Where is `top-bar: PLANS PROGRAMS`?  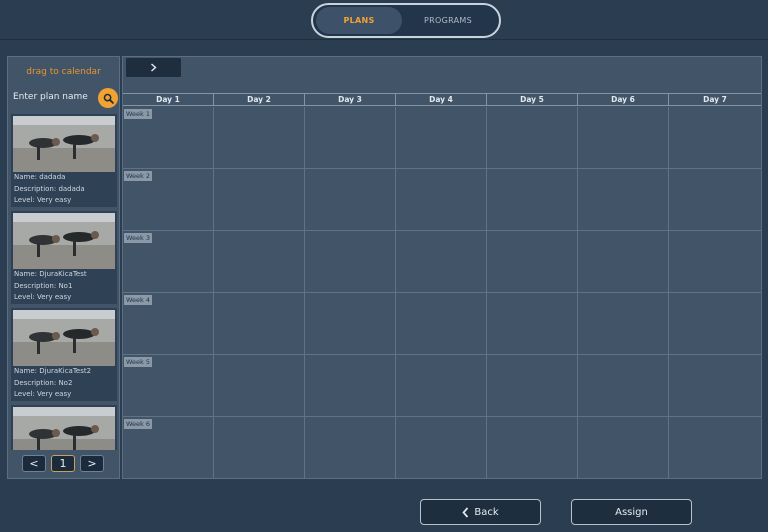 top-bar: PLANS PROGRAMS is located at coordinates (384, 20).